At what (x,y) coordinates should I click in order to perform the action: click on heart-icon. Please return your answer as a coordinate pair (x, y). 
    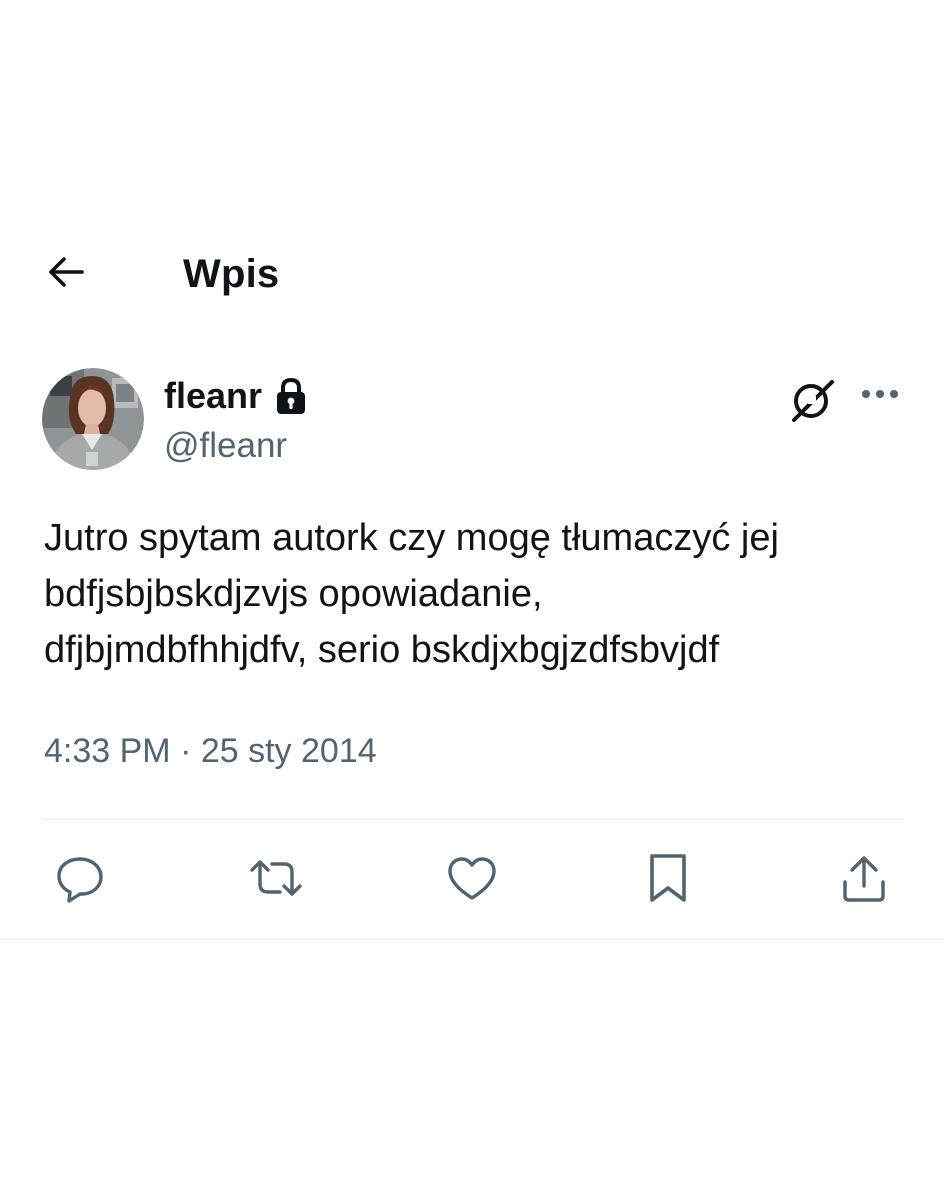
    Looking at the image, I should click on (472, 880).